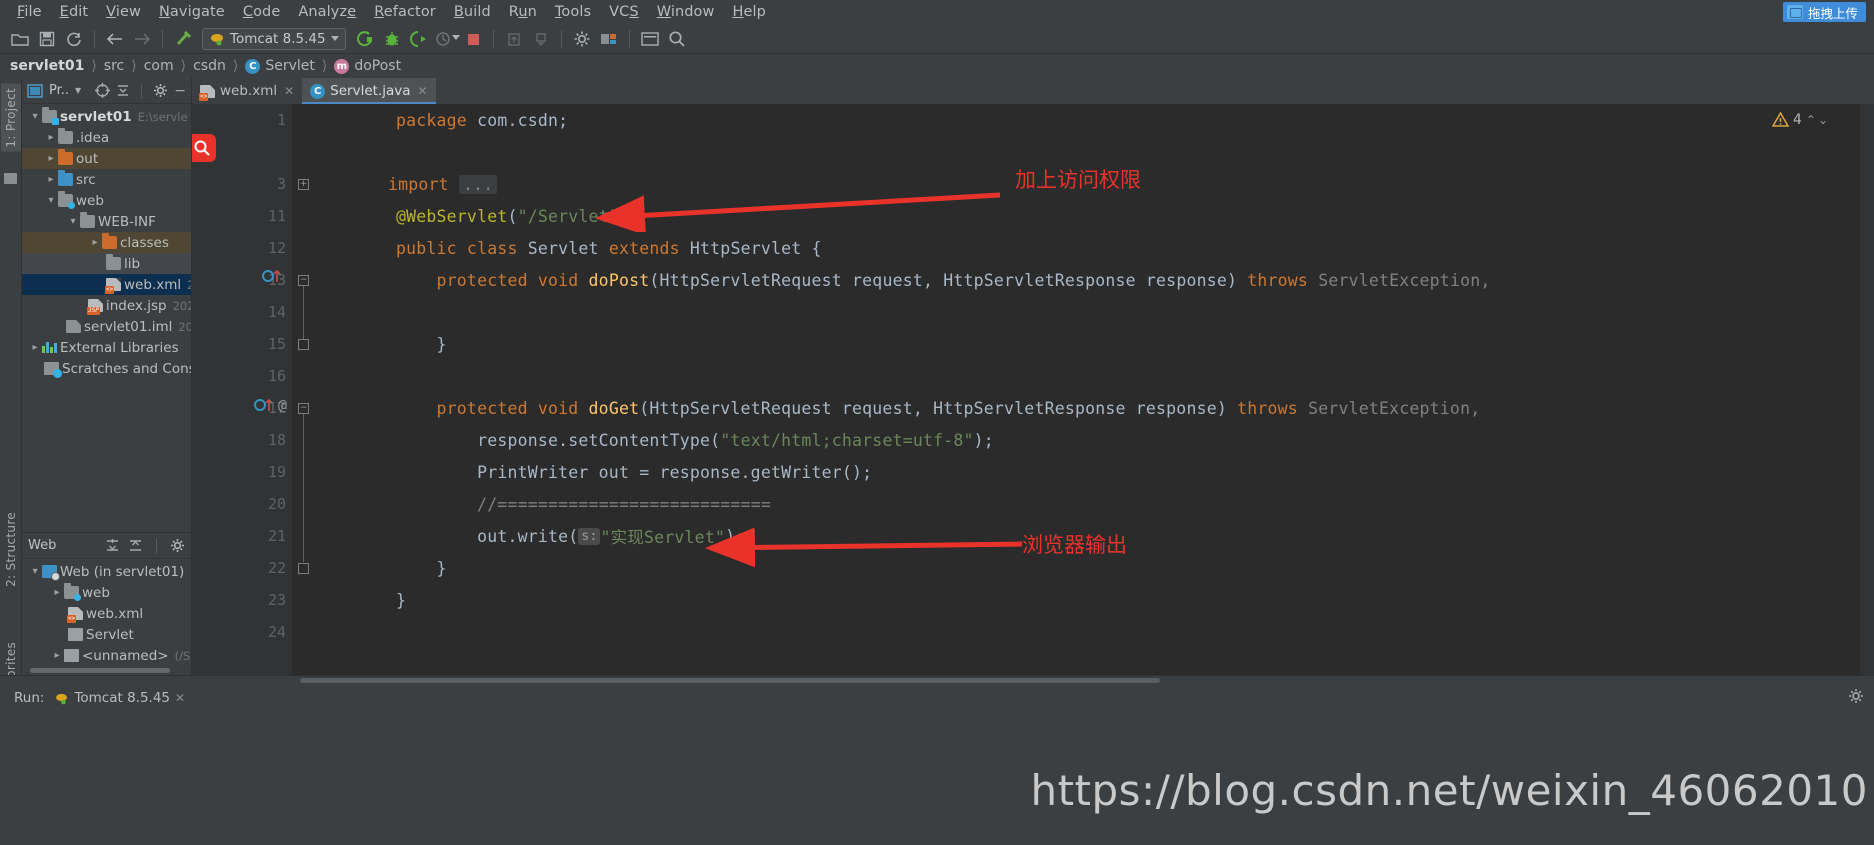 The height and width of the screenshot is (845, 1874). Describe the element at coordinates (106, 326) in the screenshot. I see `tree-item-servlet01-iml: servlet01.iml 202` at that location.